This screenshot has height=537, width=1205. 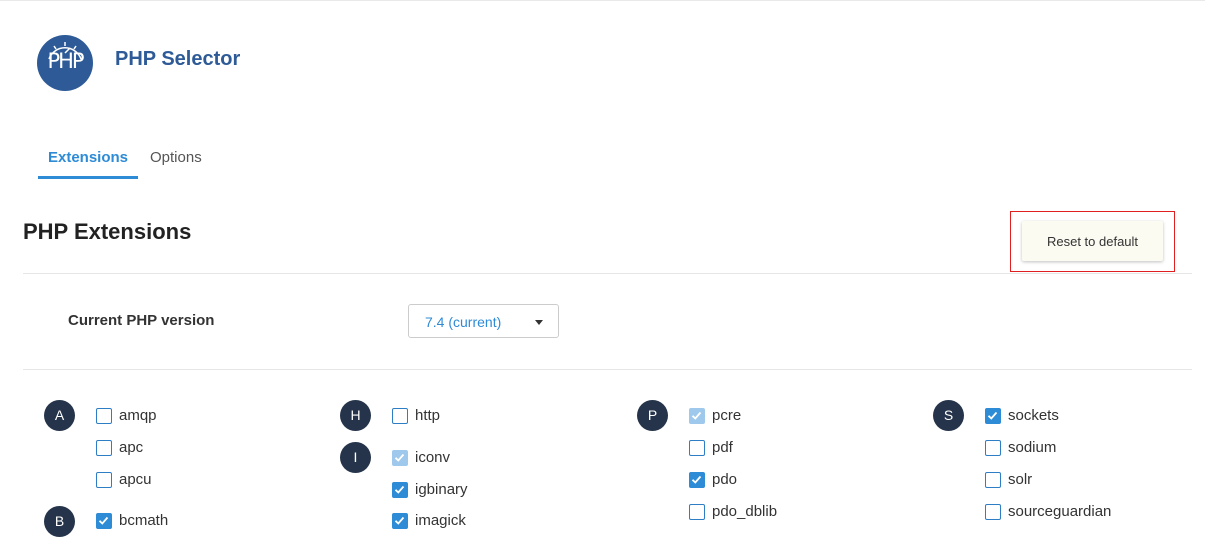 I want to click on extension-label: sourceguardian, so click(x=1060, y=511).